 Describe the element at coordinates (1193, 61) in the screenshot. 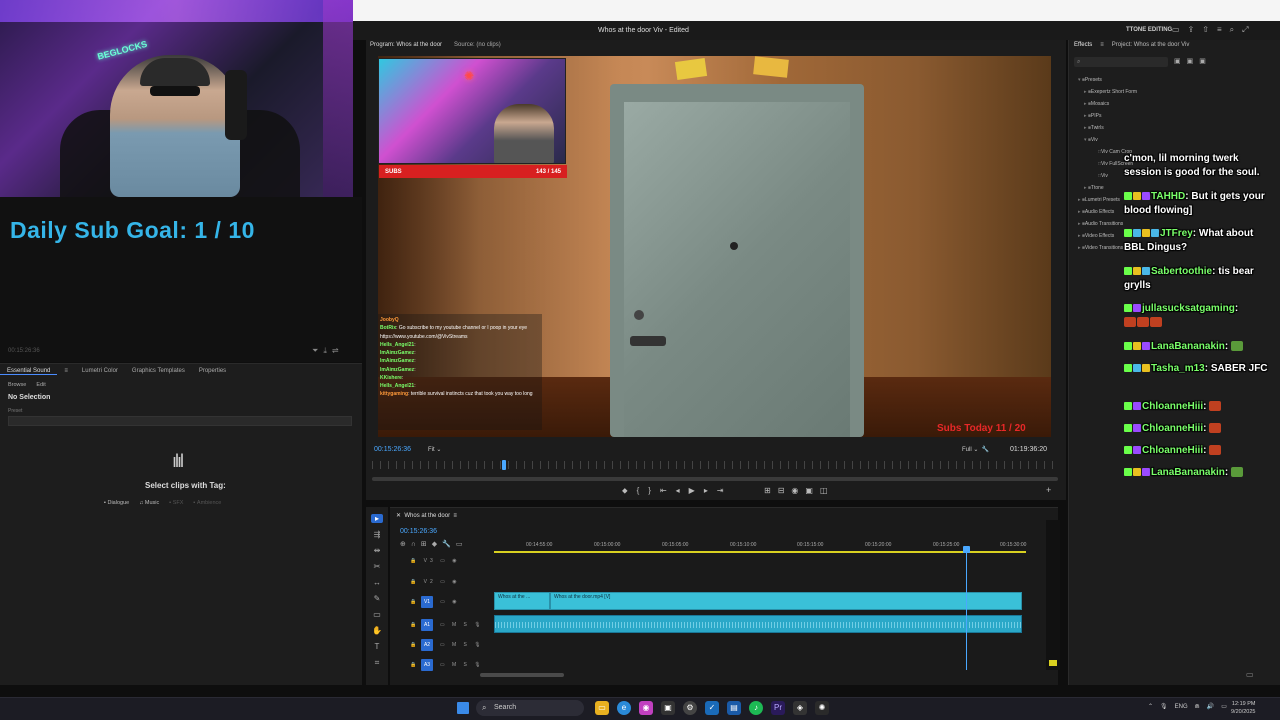

I see `effects-toolbar: ▣▣▣` at that location.